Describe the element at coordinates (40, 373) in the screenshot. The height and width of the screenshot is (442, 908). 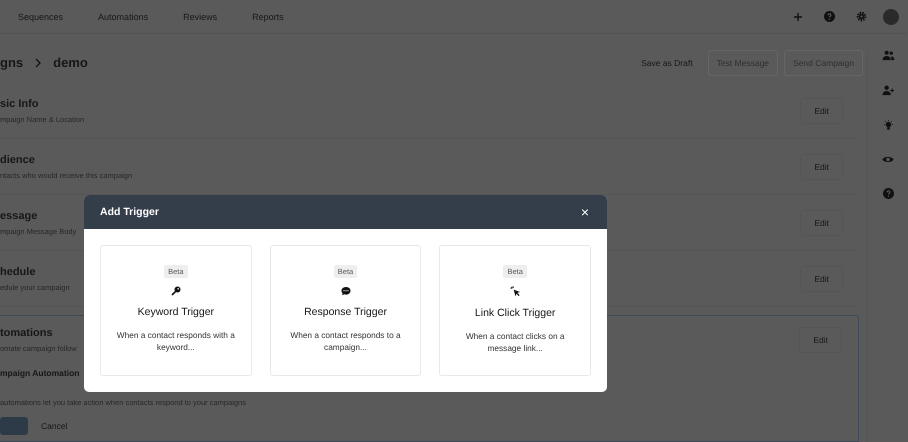
I see `automation-title: mpaign Automation` at that location.